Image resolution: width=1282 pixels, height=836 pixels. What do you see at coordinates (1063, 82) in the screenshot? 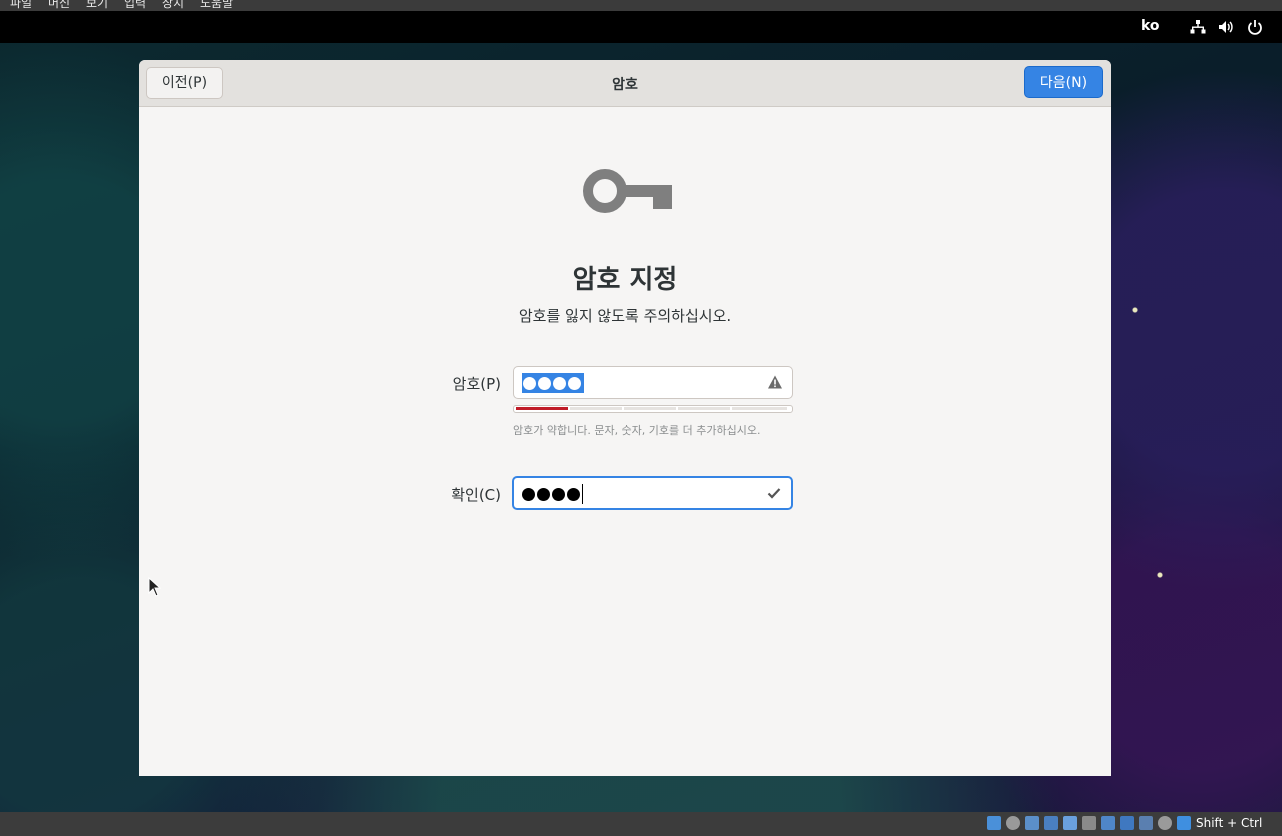
I see `next-button: 다음(N)` at bounding box center [1063, 82].